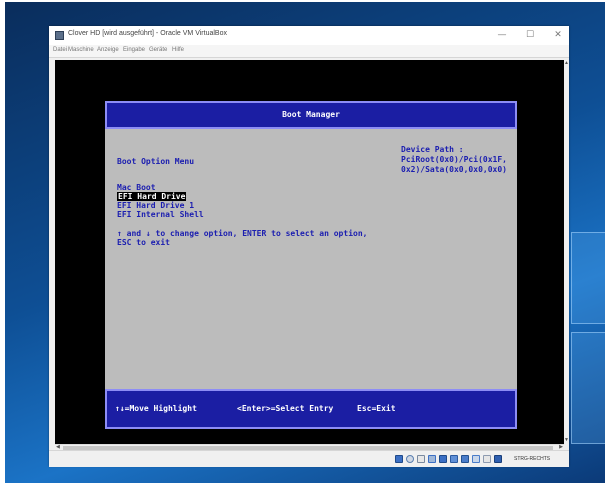 The height and width of the screenshot is (487, 605). I want to click on network-icon, so click(432, 459).